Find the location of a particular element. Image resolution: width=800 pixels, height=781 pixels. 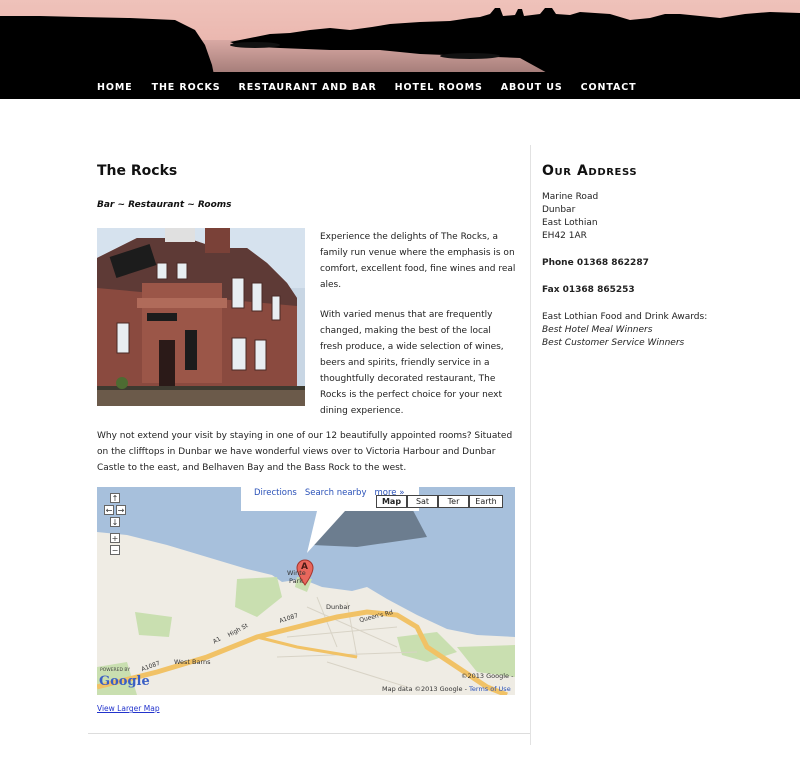

pan-up-button: ↑ is located at coordinates (115, 498).